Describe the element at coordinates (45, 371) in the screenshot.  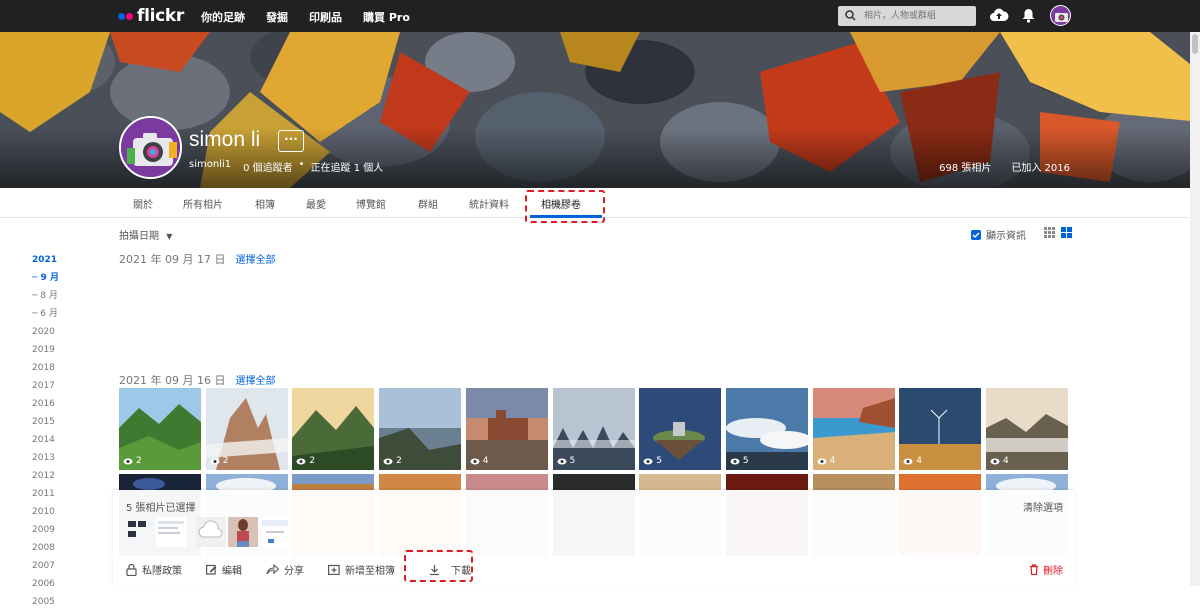
I see `timeline-year-item: 2018` at that location.